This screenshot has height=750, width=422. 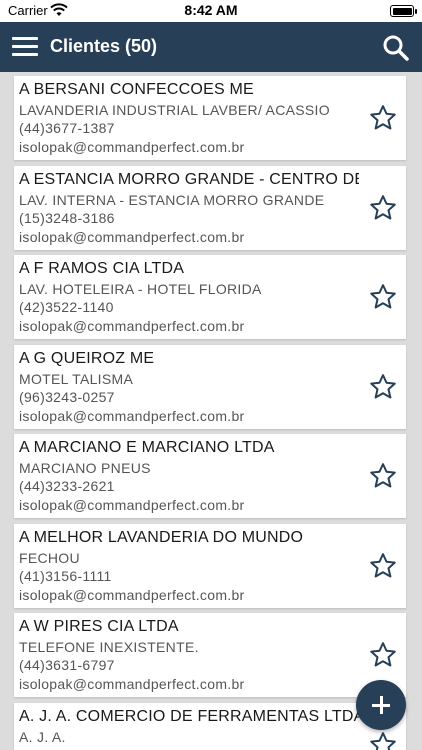 I want to click on client-name: A MARCIANO E MARCIANO LTDA, so click(x=147, y=447).